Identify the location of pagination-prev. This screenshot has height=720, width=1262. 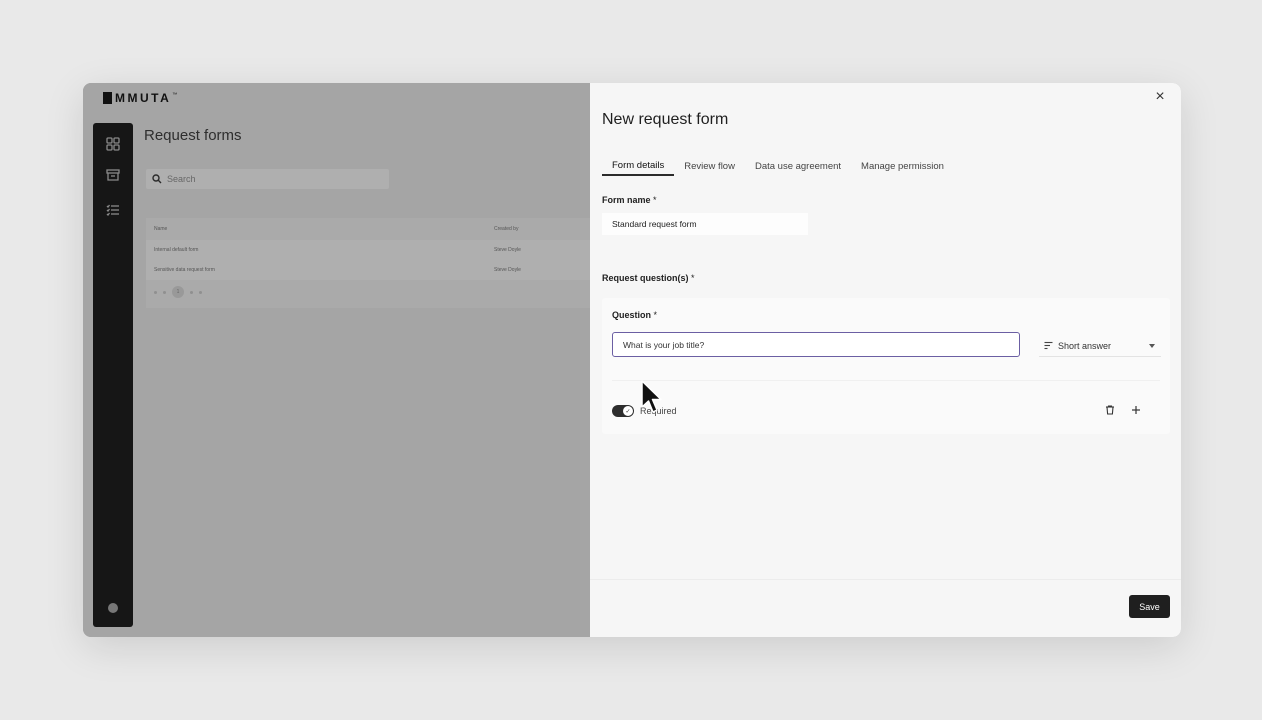
(155, 292).